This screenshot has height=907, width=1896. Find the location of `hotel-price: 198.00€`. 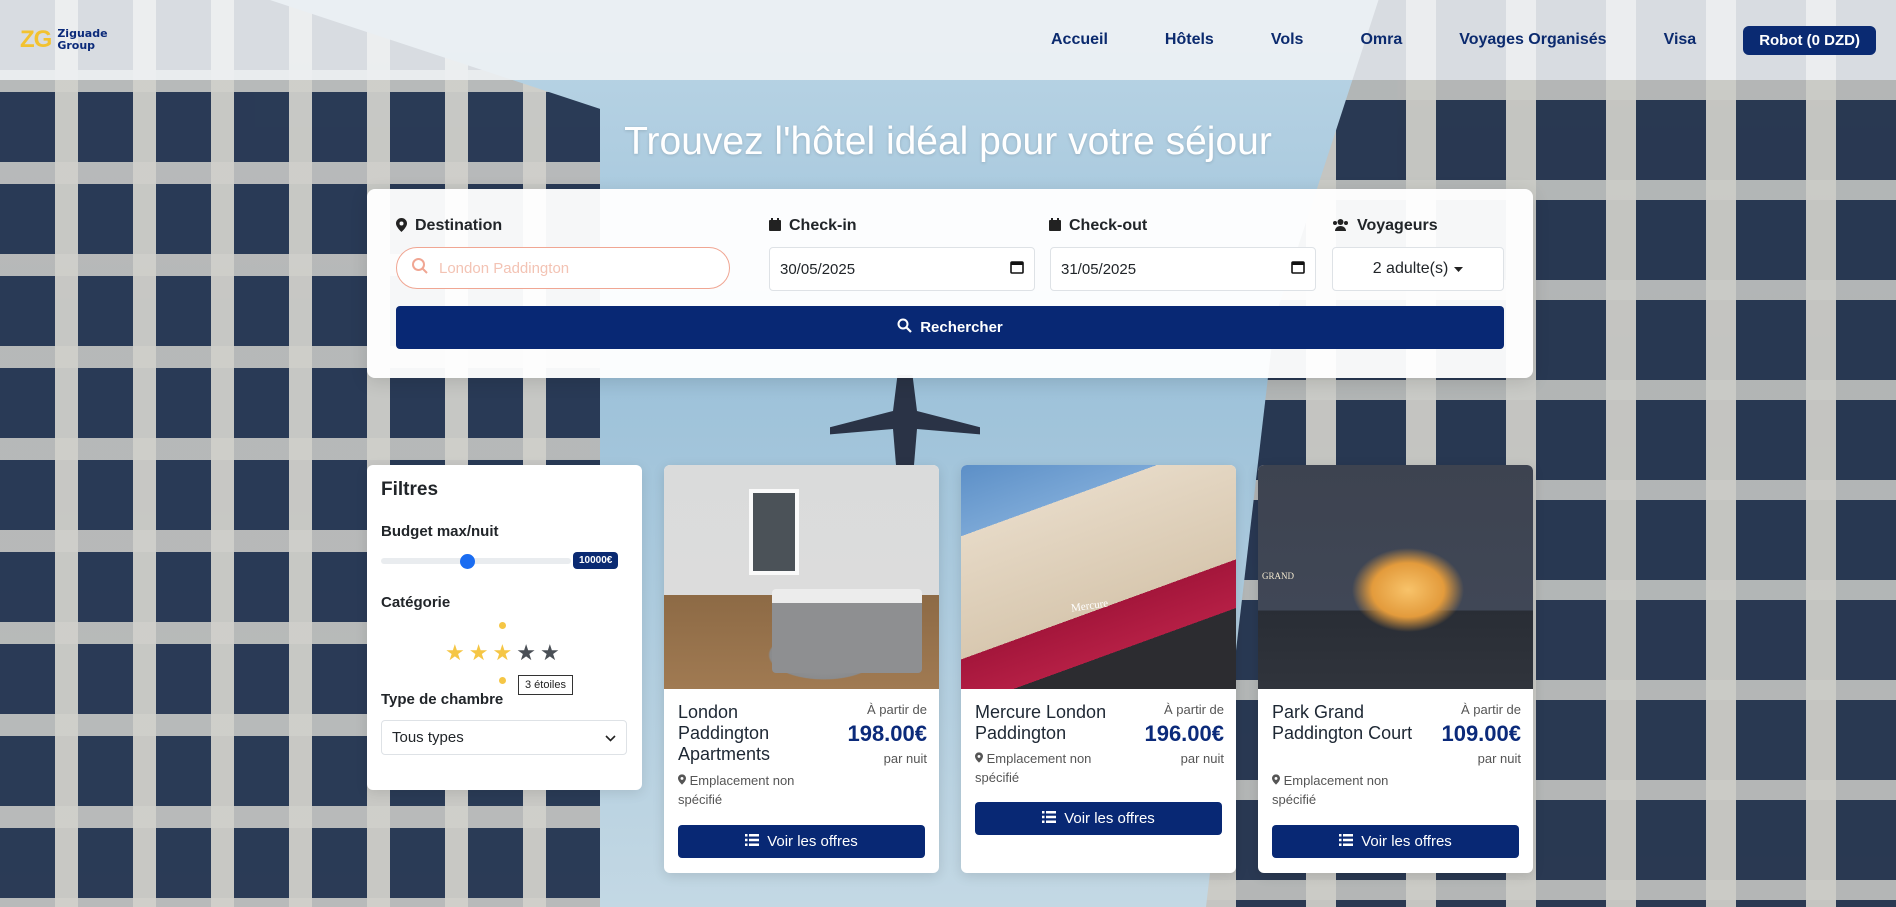

hotel-price: 198.00€ is located at coordinates (887, 733).